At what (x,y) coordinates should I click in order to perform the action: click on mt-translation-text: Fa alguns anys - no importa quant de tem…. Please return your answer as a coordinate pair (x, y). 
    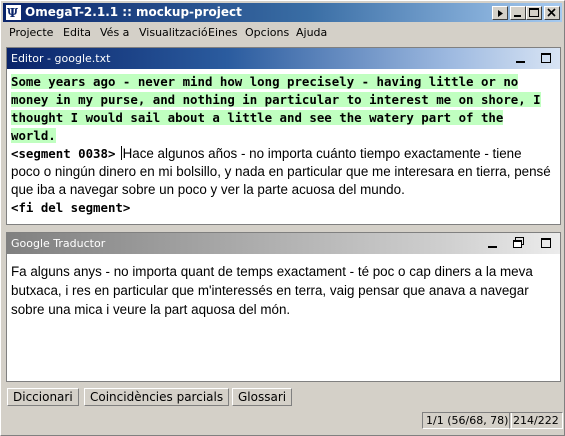
    Looking at the image, I should click on (281, 290).